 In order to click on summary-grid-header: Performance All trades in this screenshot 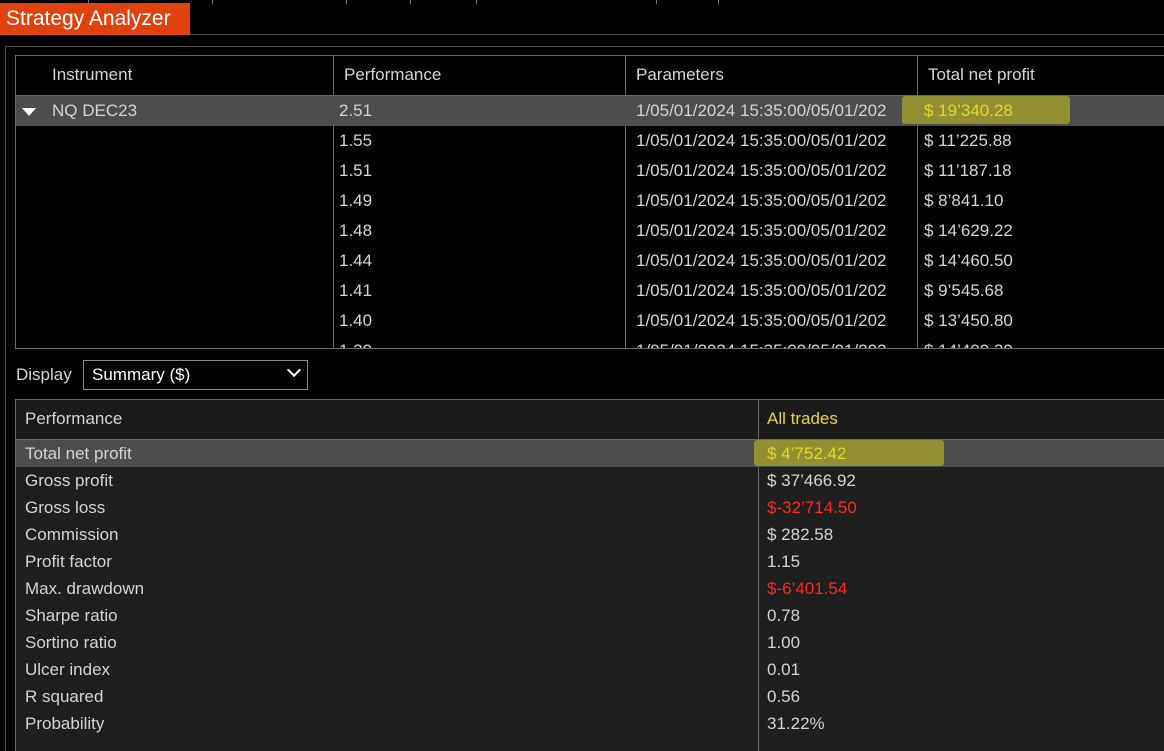, I will do `click(590, 420)`.